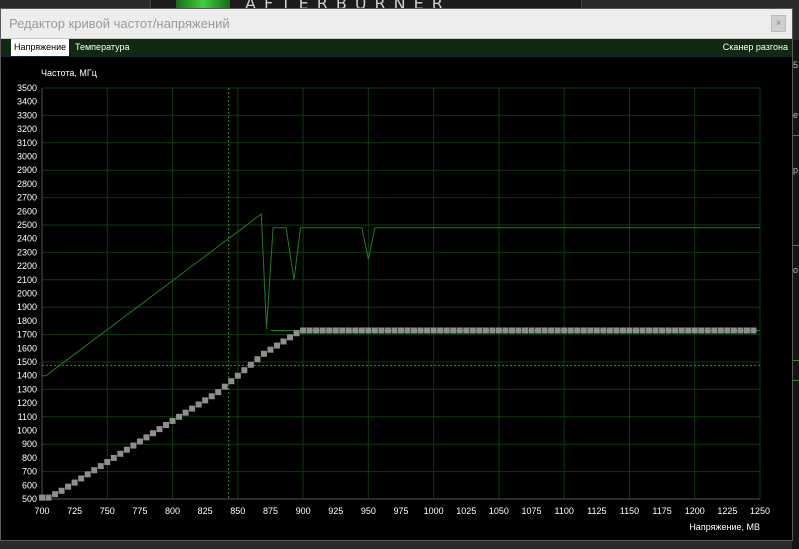  Describe the element at coordinates (74, 511) in the screenshot. I see `x-tick-label: 725` at that location.